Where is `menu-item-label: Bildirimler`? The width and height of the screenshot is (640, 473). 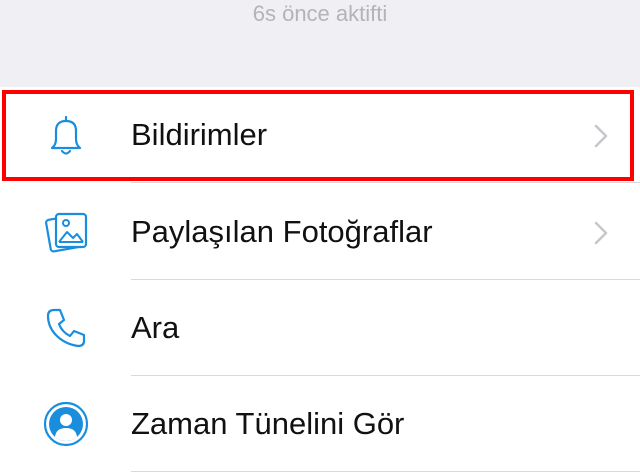
menu-item-label: Bildirimler is located at coordinates (199, 134).